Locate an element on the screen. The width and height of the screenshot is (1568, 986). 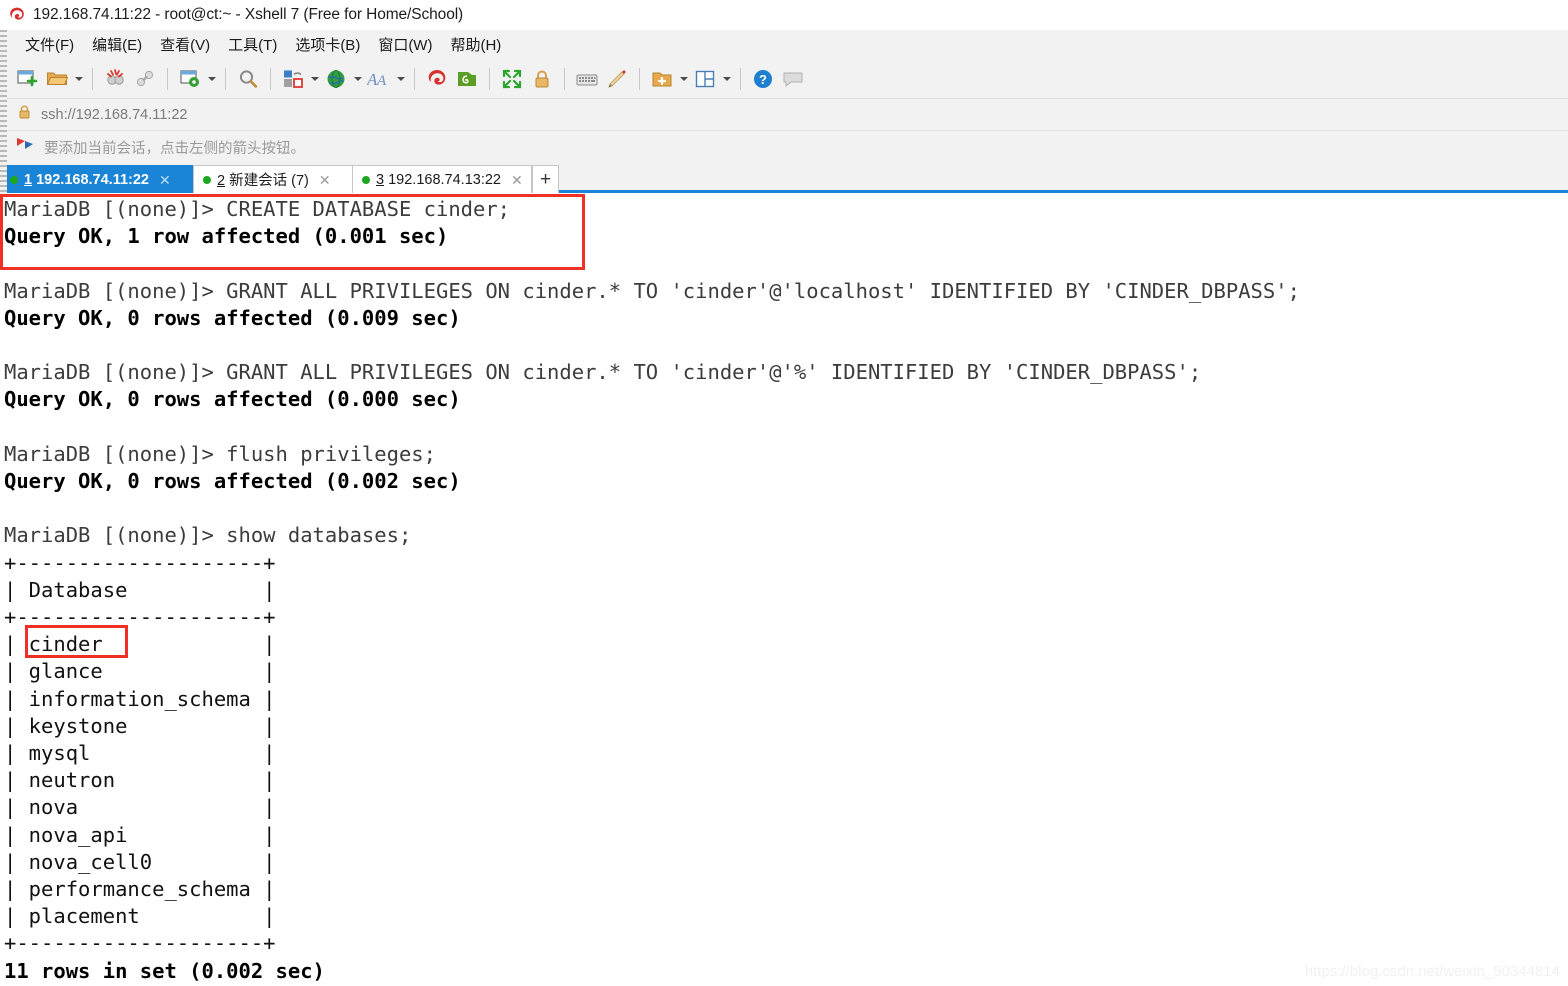
open-folder-dropdown-caret is located at coordinates (78, 79).